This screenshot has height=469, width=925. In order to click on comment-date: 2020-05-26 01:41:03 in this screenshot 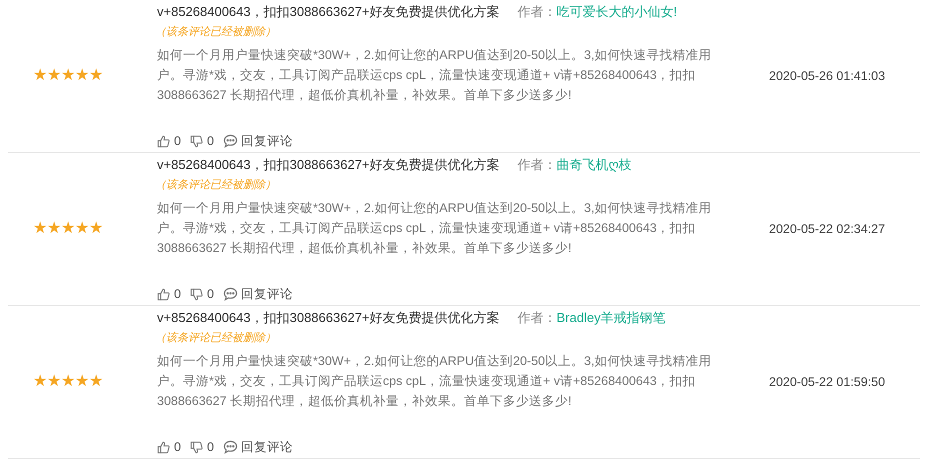, I will do `click(827, 76)`.